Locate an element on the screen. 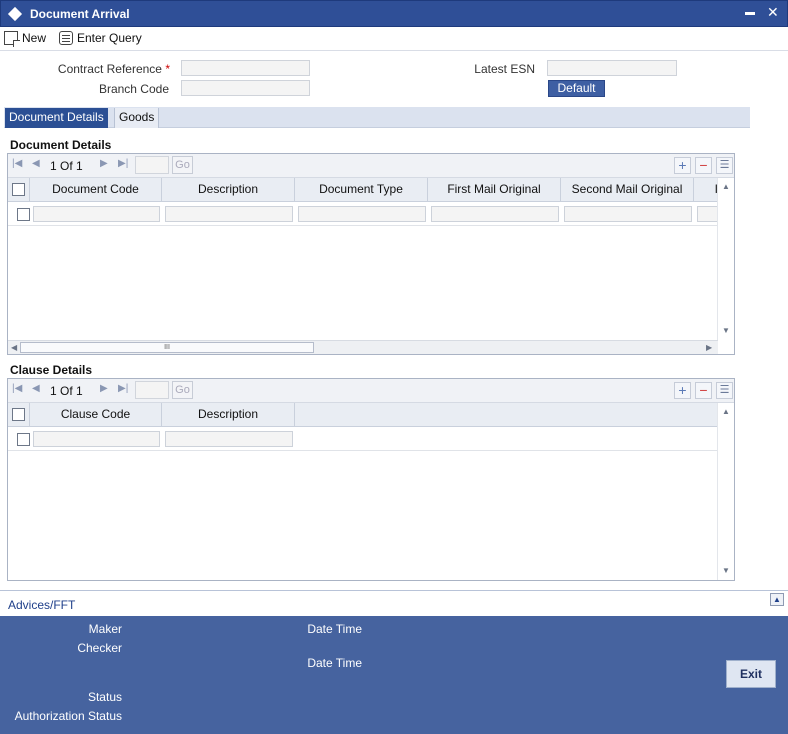 The height and width of the screenshot is (734, 788). clause-details-nav: |◀ ◀ 1 Of 1 ▶ ▶| Go + − ☰ is located at coordinates (371, 391).